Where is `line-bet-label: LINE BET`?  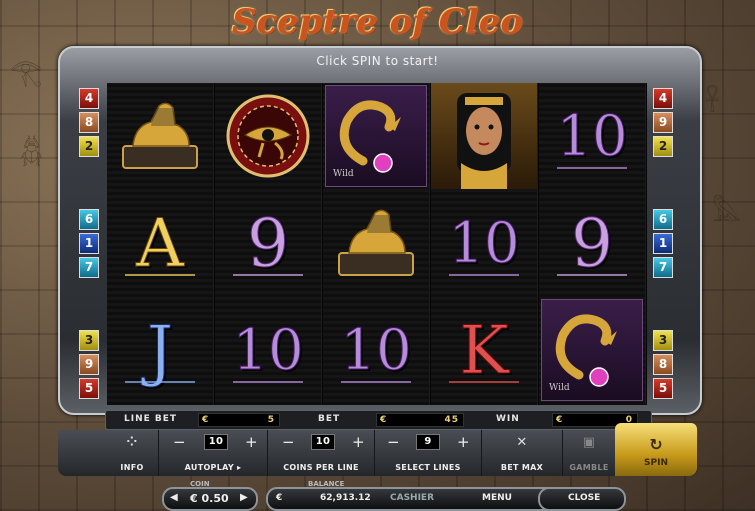 line-bet-label: LINE BET is located at coordinates (151, 419).